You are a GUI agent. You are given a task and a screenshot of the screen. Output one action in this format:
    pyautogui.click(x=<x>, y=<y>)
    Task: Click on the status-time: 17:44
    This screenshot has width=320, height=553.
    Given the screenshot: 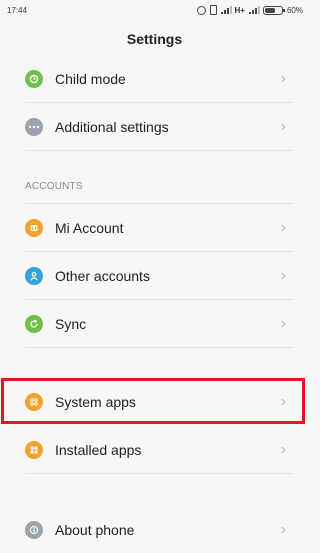 What is the action you would take?
    pyautogui.click(x=17, y=10)
    